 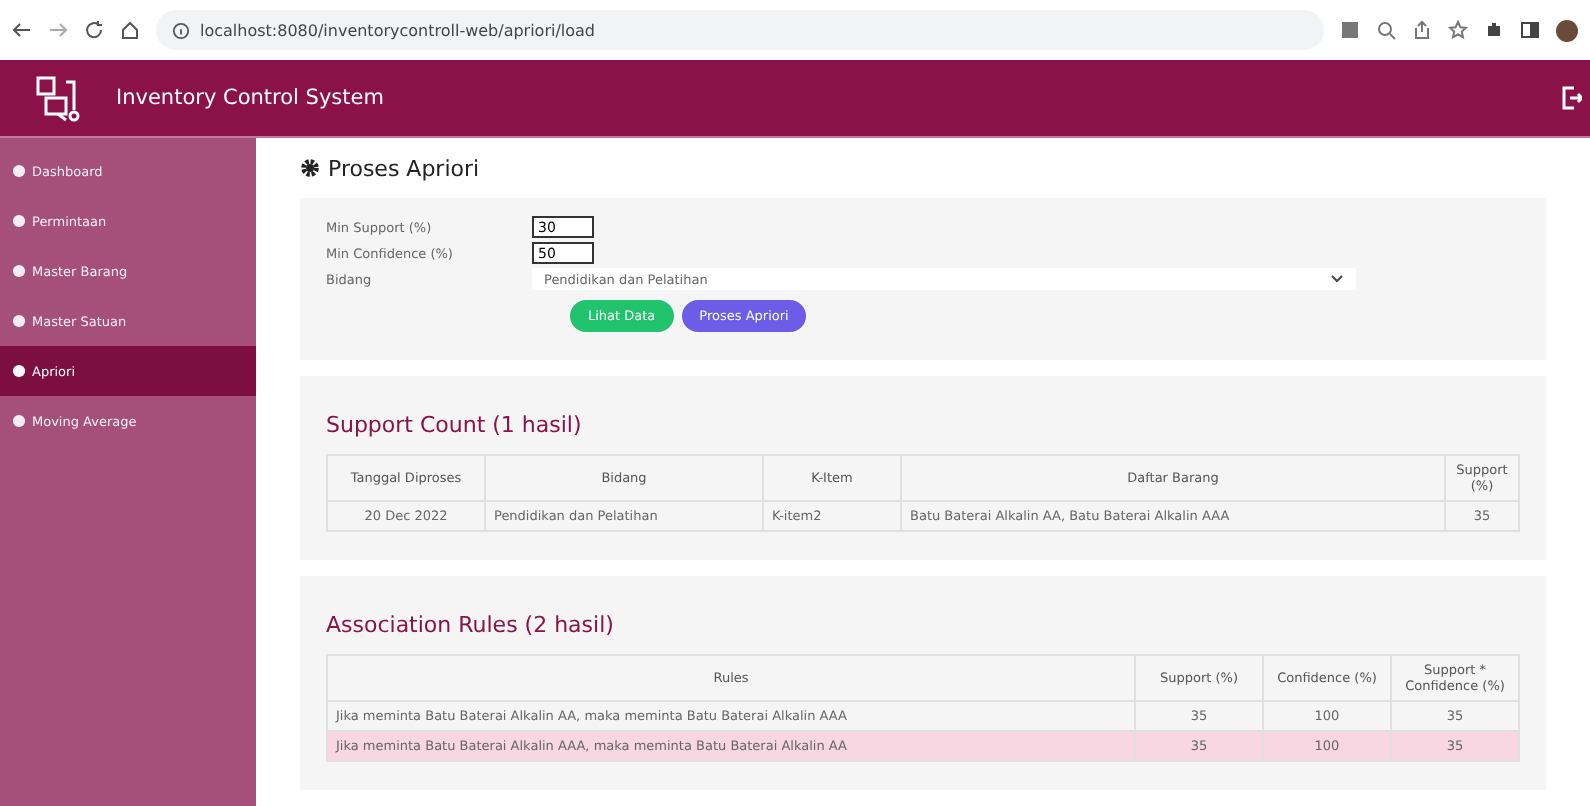 I want to click on share-icon, so click(x=1422, y=30).